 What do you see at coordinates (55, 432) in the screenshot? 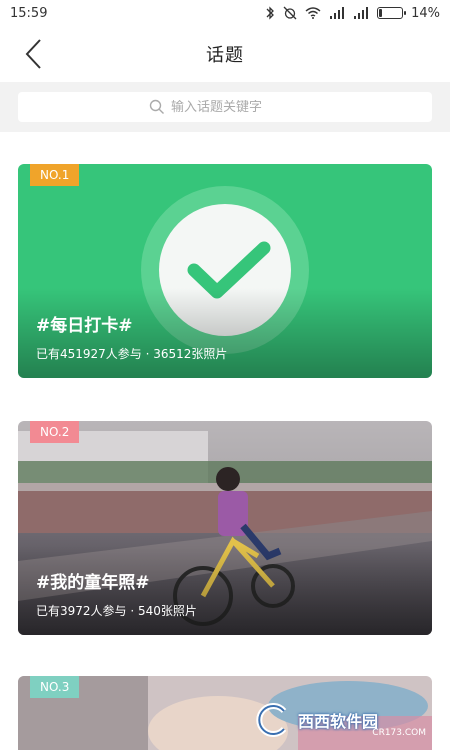
I see `rank-badge: NO.2` at bounding box center [55, 432].